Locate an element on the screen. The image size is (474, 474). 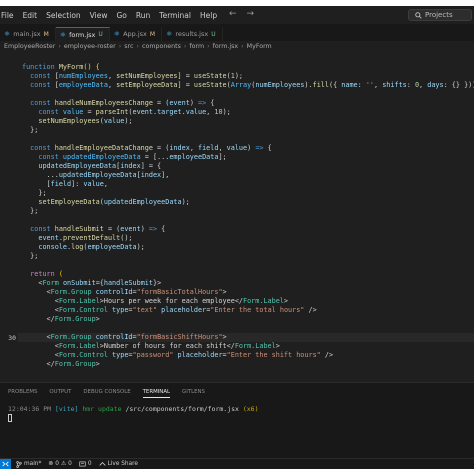
code-line: </Form.Group> is located at coordinates (61, 319).